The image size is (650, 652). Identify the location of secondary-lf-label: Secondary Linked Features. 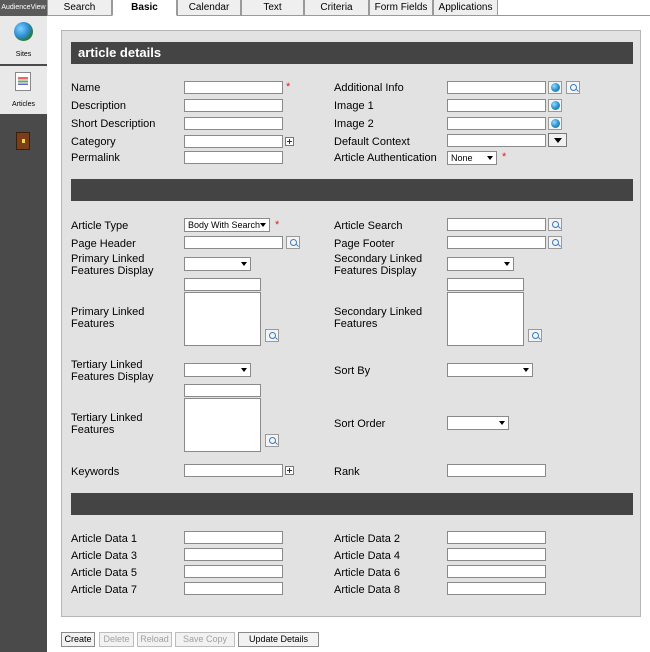
(378, 318).